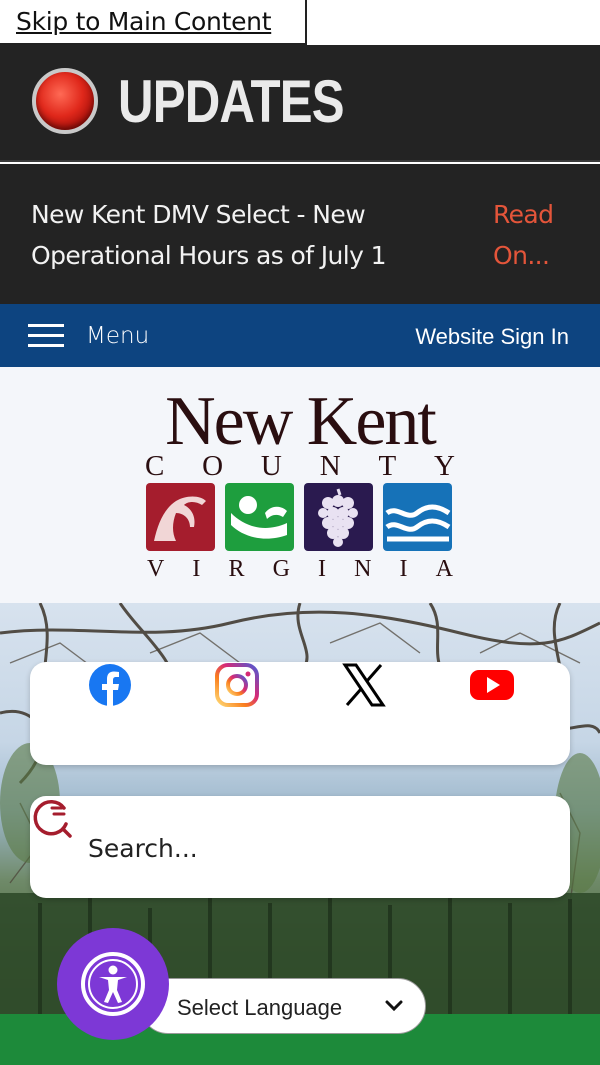  What do you see at coordinates (492, 685) in the screenshot?
I see `youtube-icon` at bounding box center [492, 685].